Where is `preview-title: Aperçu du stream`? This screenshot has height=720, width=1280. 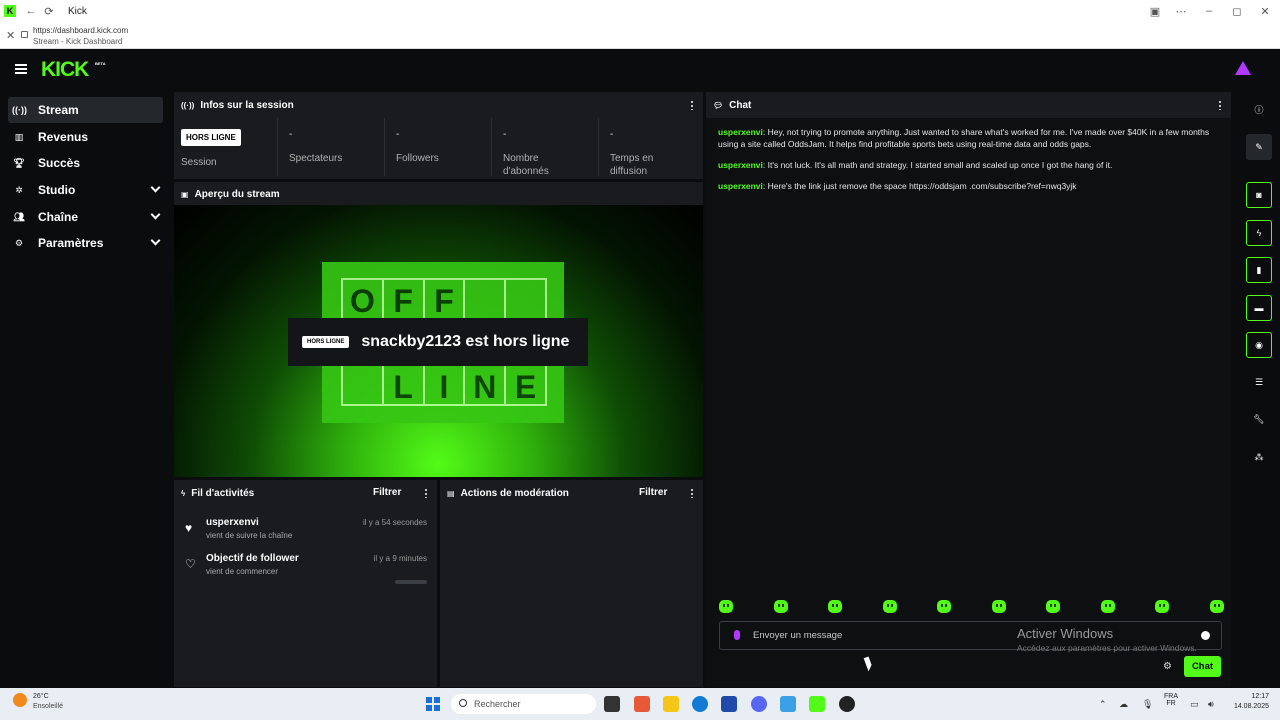 preview-title: Aperçu du stream is located at coordinates (237, 194).